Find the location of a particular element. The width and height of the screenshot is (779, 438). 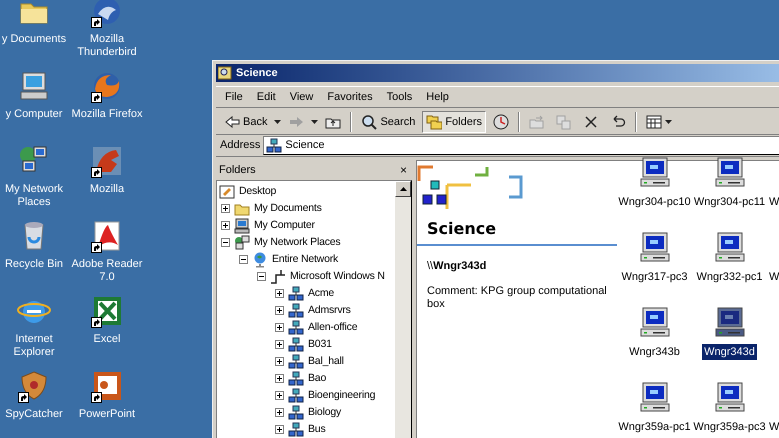

tree-item: Bal_hall is located at coordinates (326, 362).